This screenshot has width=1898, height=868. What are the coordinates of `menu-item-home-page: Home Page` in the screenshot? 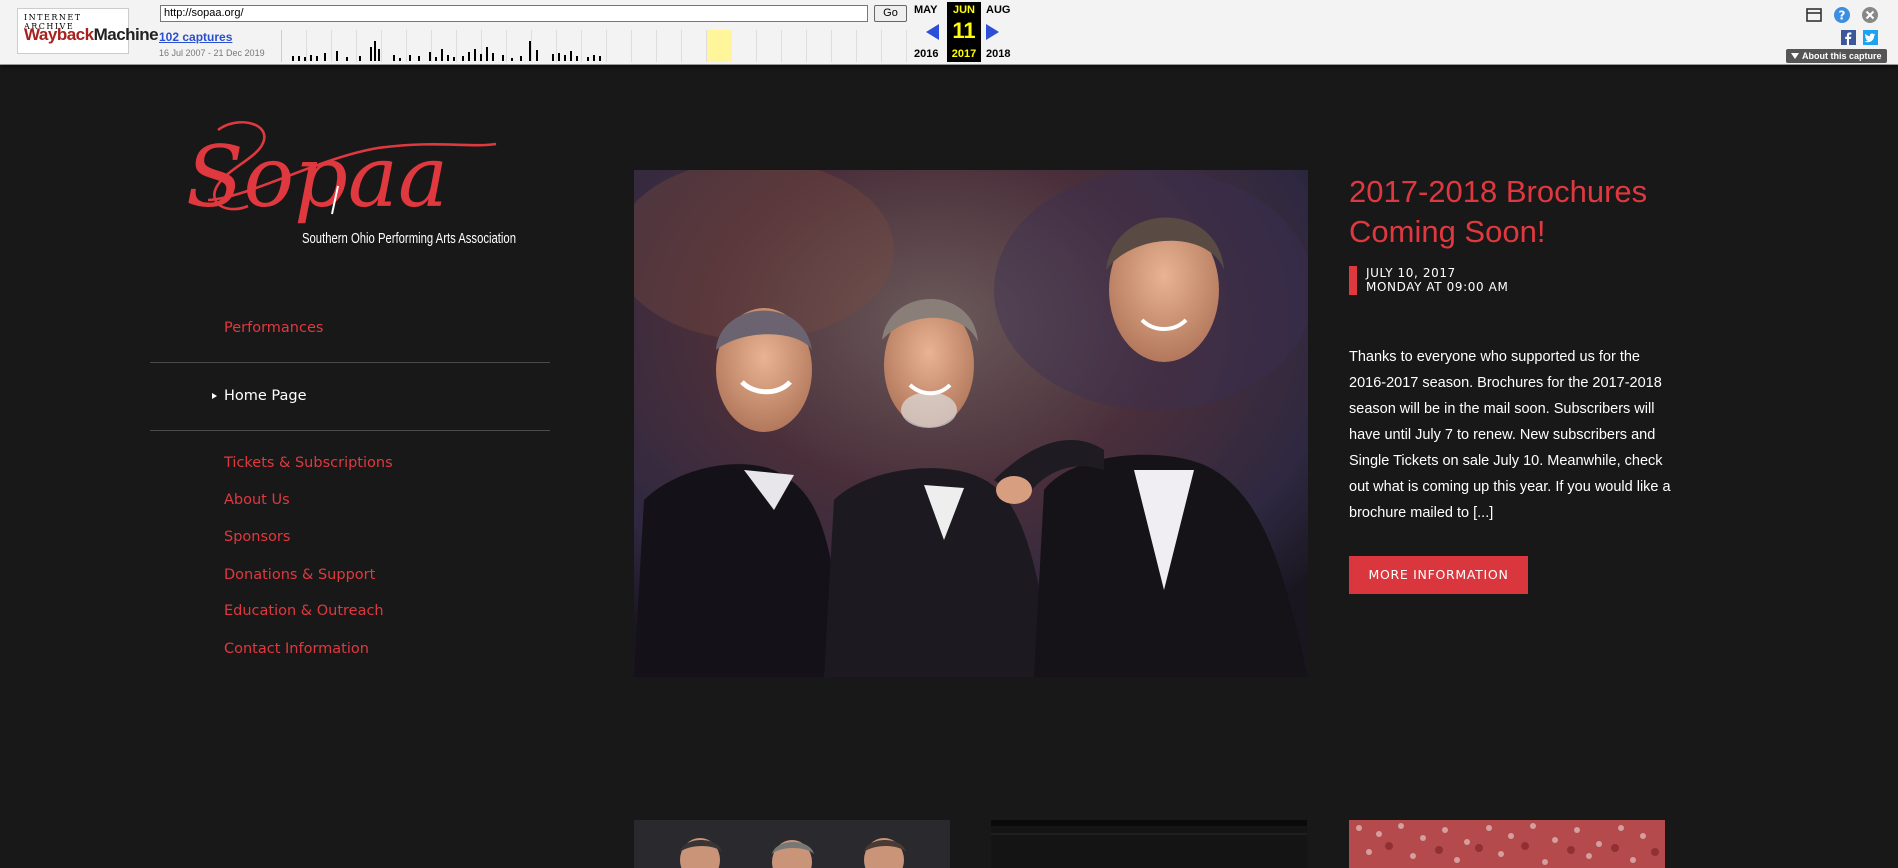 It's located at (259, 396).